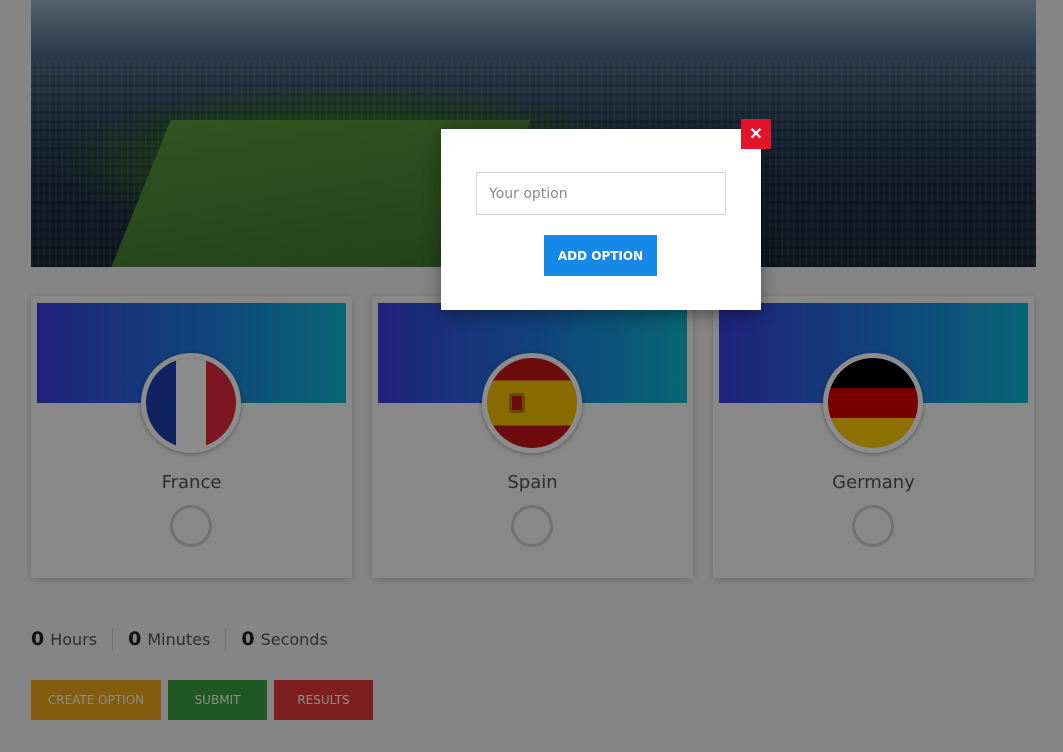 Image resolution: width=1063 pixels, height=752 pixels. What do you see at coordinates (601, 193) in the screenshot?
I see `option-input` at bounding box center [601, 193].